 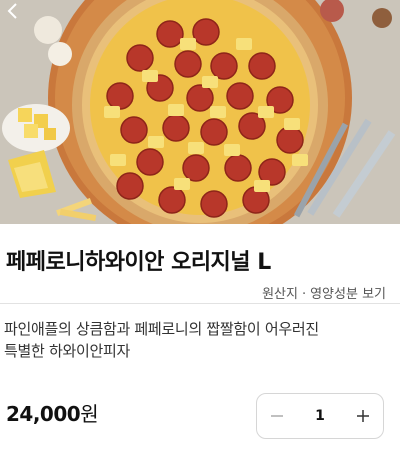 I want to click on plus-icon, so click(x=363, y=416).